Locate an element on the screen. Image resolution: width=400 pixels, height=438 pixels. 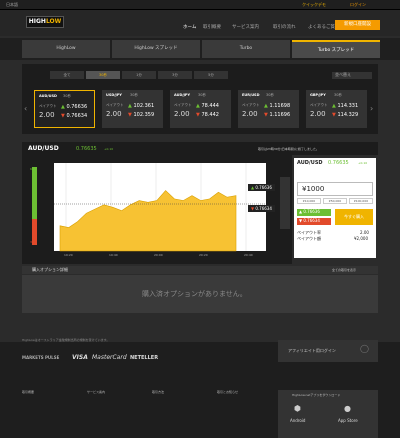
nav-service: サービス案内 is located at coordinates (245, 27).